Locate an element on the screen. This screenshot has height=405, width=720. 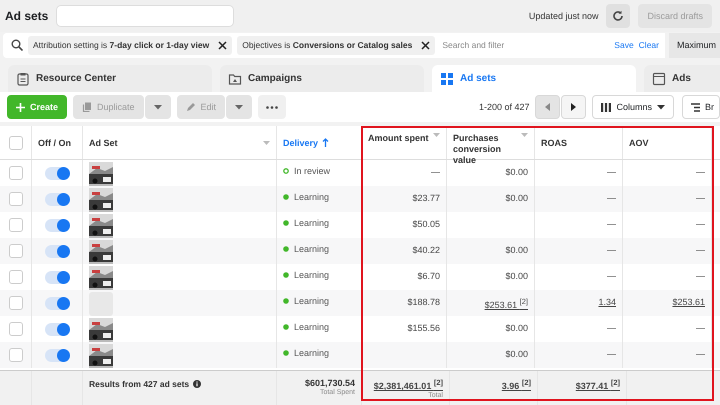
info-icon is located at coordinates (197, 384).